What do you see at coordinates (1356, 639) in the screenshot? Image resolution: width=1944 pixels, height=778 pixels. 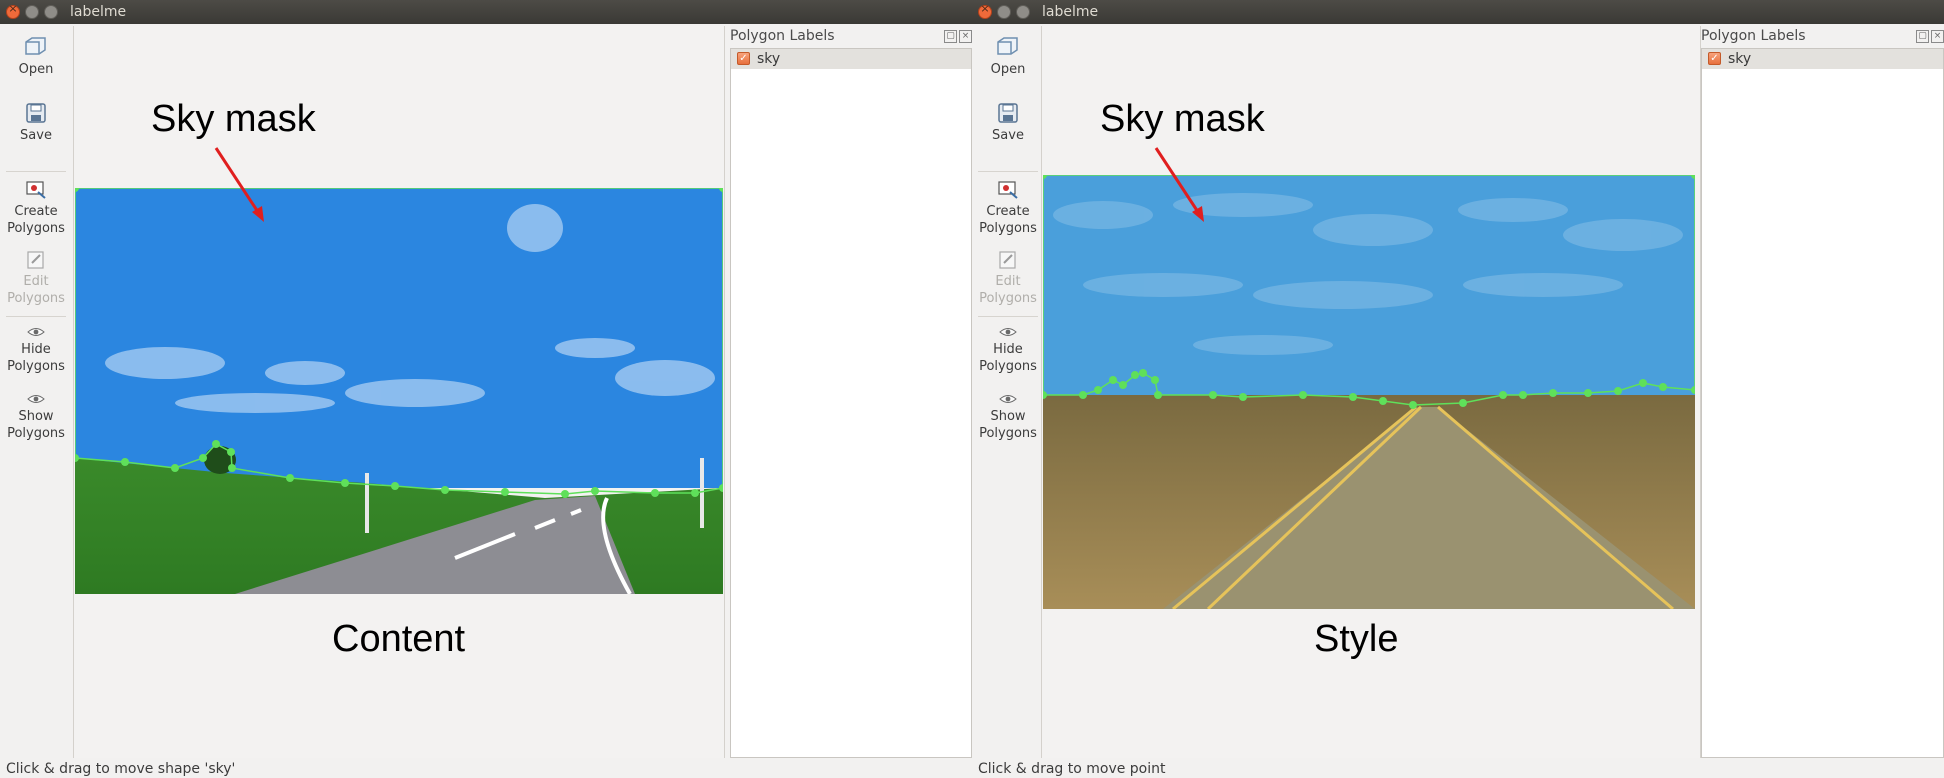 I see `image-caption: Style` at bounding box center [1356, 639].